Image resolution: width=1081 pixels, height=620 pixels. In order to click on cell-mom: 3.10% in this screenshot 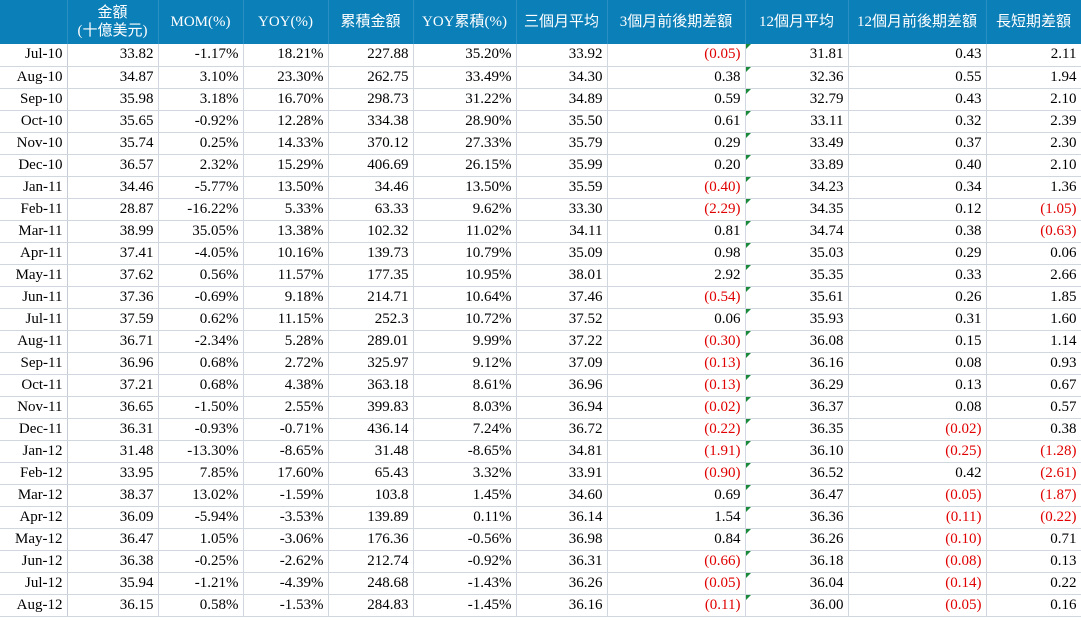, I will do `click(201, 77)`.